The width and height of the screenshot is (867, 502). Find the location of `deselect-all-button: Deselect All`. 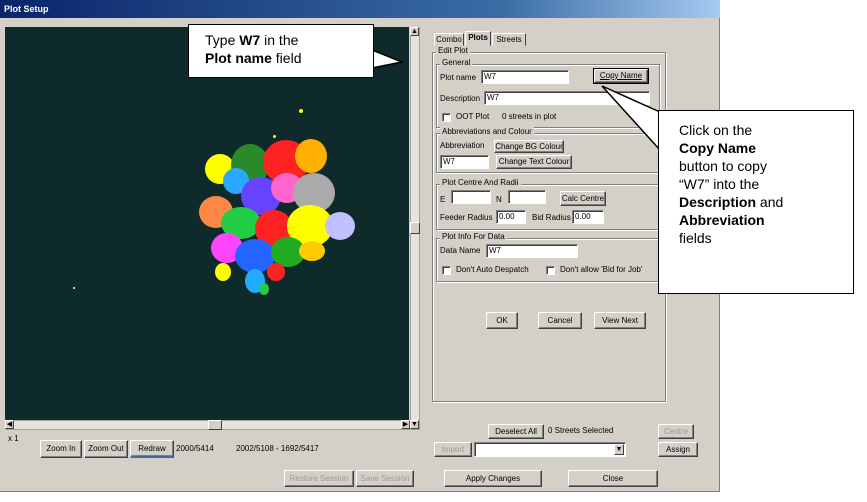

deselect-all-button: Deselect All is located at coordinates (516, 431).